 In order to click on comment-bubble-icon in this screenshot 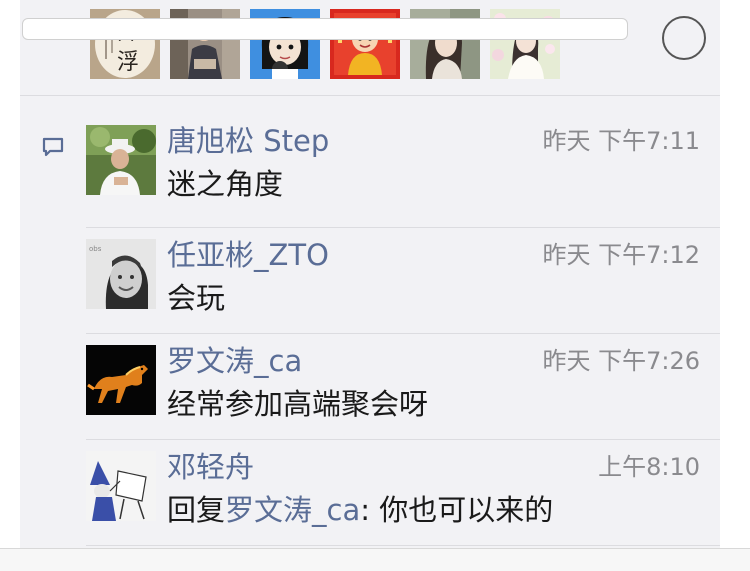, I will do `click(53, 147)`.